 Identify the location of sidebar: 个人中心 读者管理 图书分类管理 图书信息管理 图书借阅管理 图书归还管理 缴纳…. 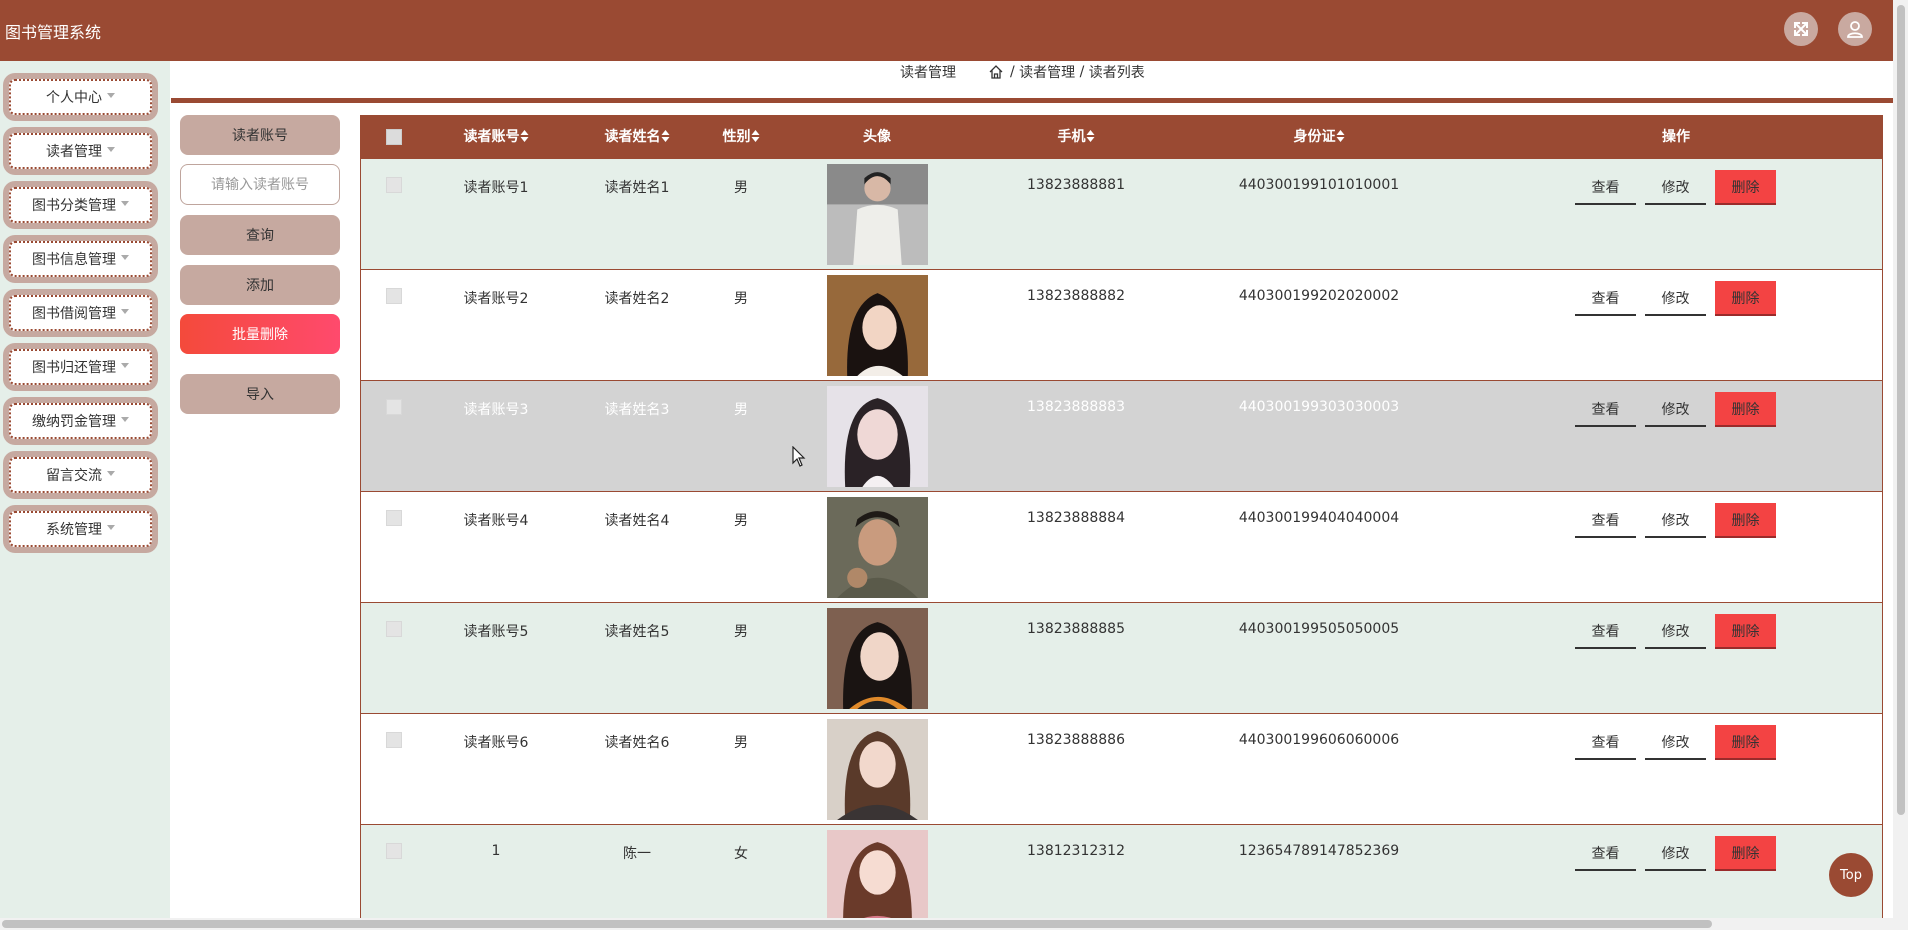
(85, 490).